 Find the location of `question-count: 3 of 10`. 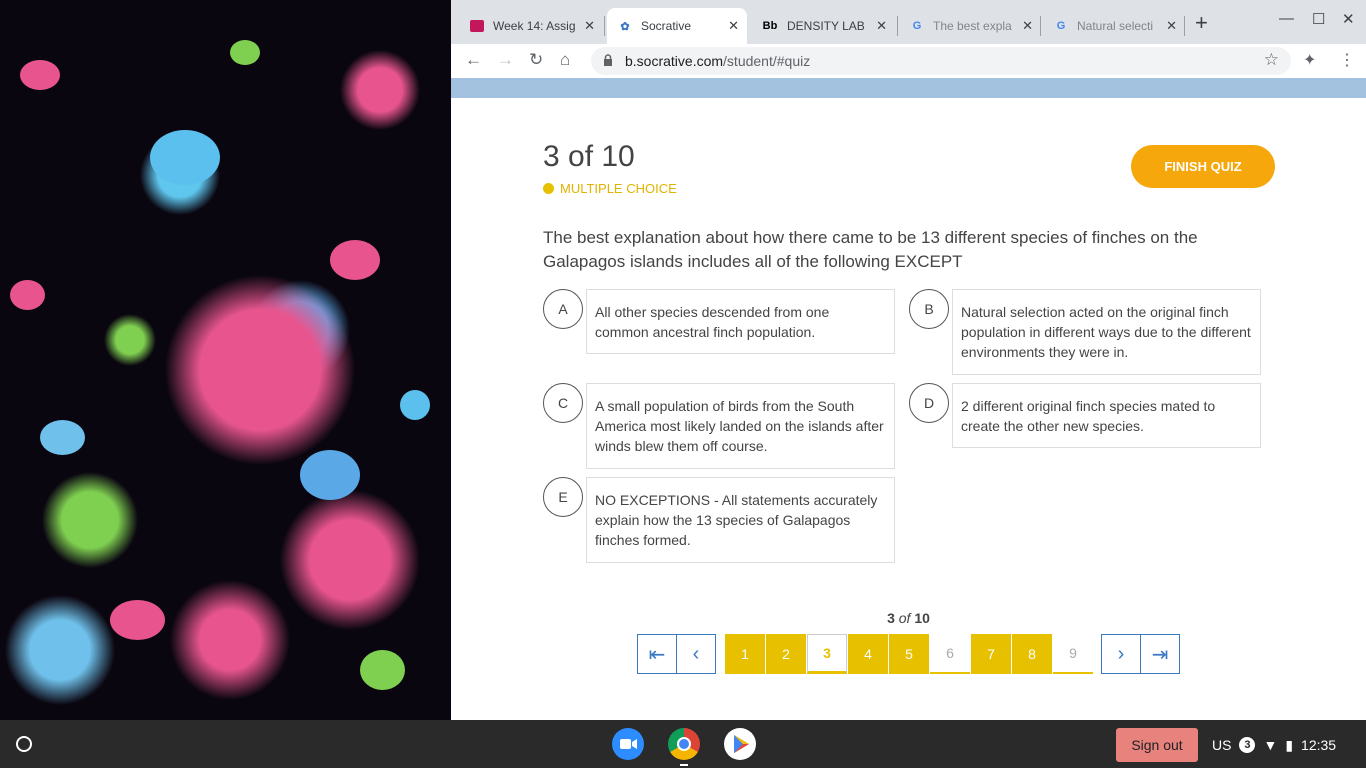

question-count: 3 of 10 is located at coordinates (589, 156).